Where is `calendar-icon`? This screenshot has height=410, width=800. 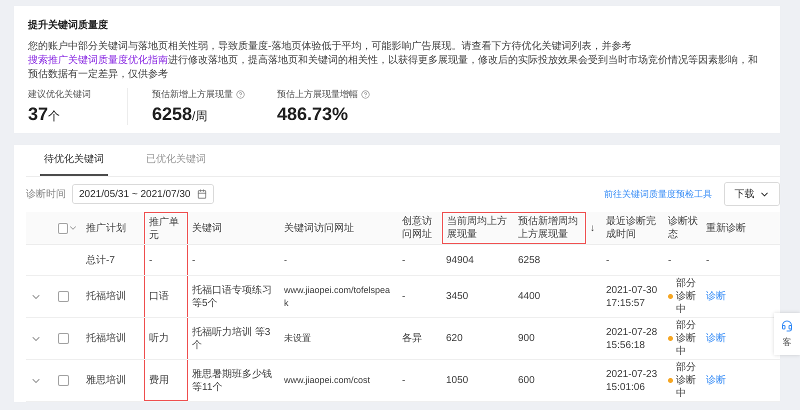 calendar-icon is located at coordinates (201, 194).